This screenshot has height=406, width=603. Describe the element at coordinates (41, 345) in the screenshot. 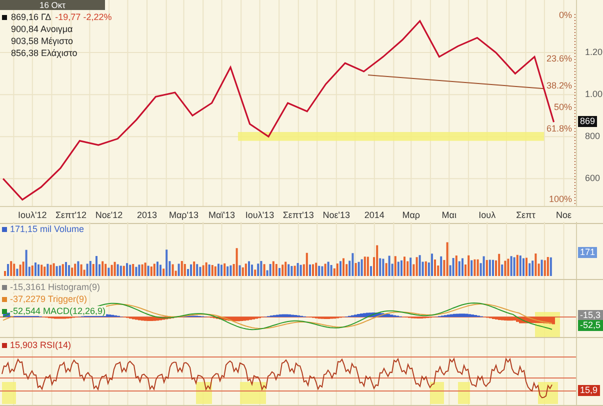

I see `legend-label: 15,903 RSI(14)` at that location.